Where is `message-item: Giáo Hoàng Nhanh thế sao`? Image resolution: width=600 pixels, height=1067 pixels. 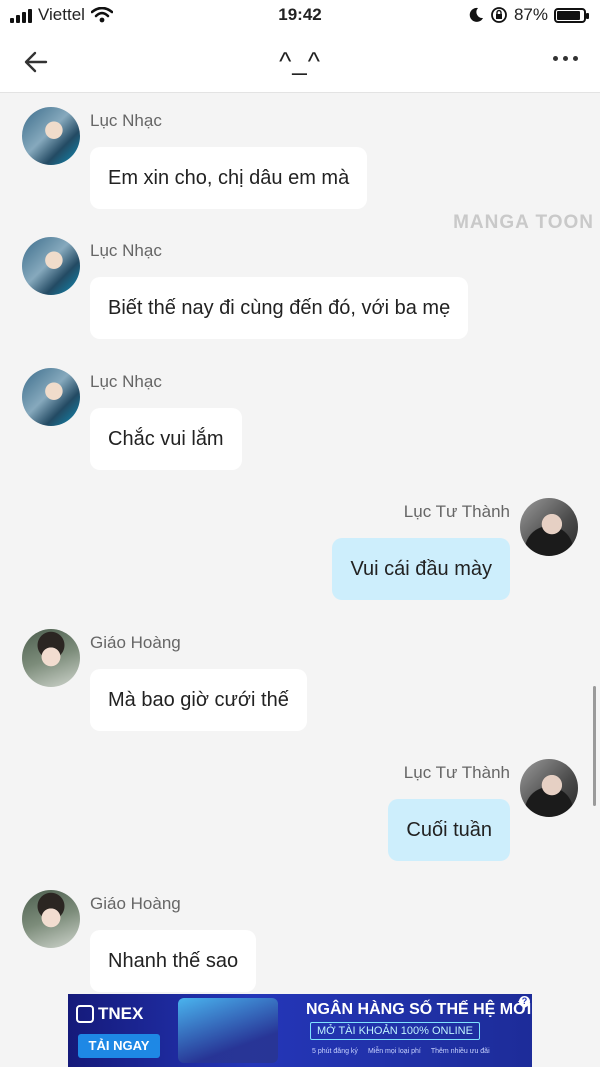 message-item: Giáo Hoàng Nhanh thế sao is located at coordinates (247, 936).